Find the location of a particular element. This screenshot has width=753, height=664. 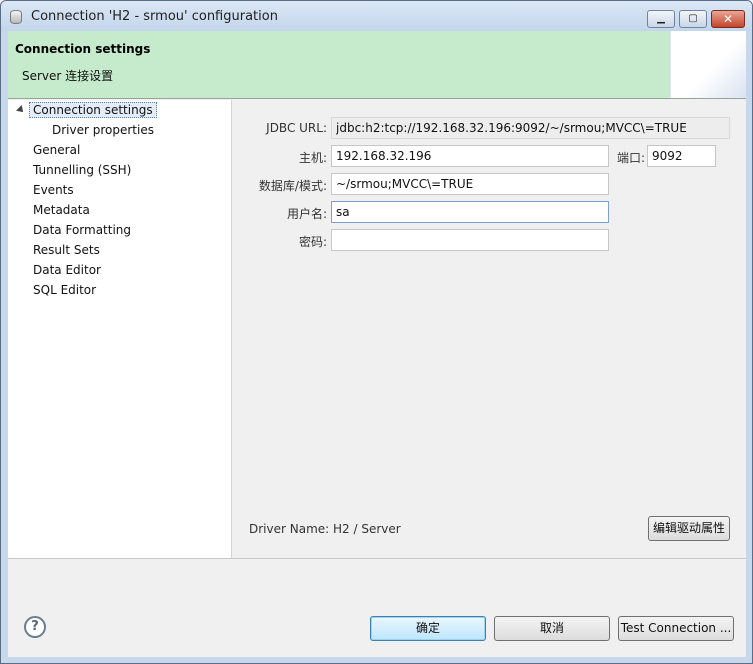

minimize-button: ▁ is located at coordinates (661, 19).